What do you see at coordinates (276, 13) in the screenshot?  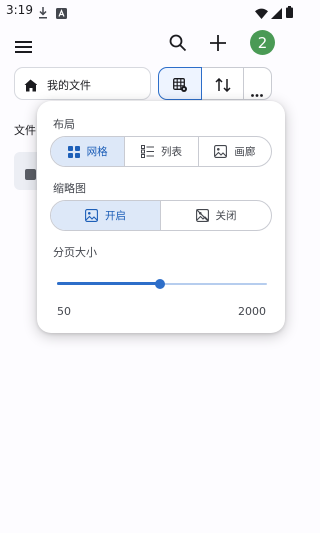 I see `signal-icon` at bounding box center [276, 13].